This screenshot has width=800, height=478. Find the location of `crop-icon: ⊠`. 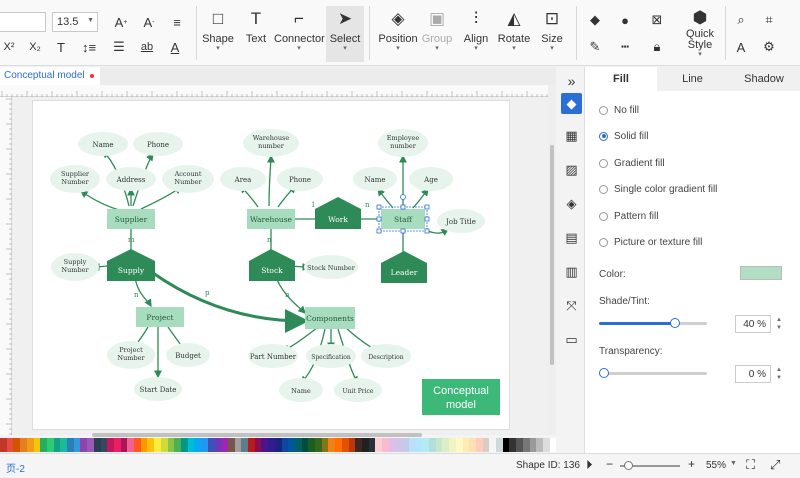

crop-icon: ⊠ is located at coordinates (657, 20).